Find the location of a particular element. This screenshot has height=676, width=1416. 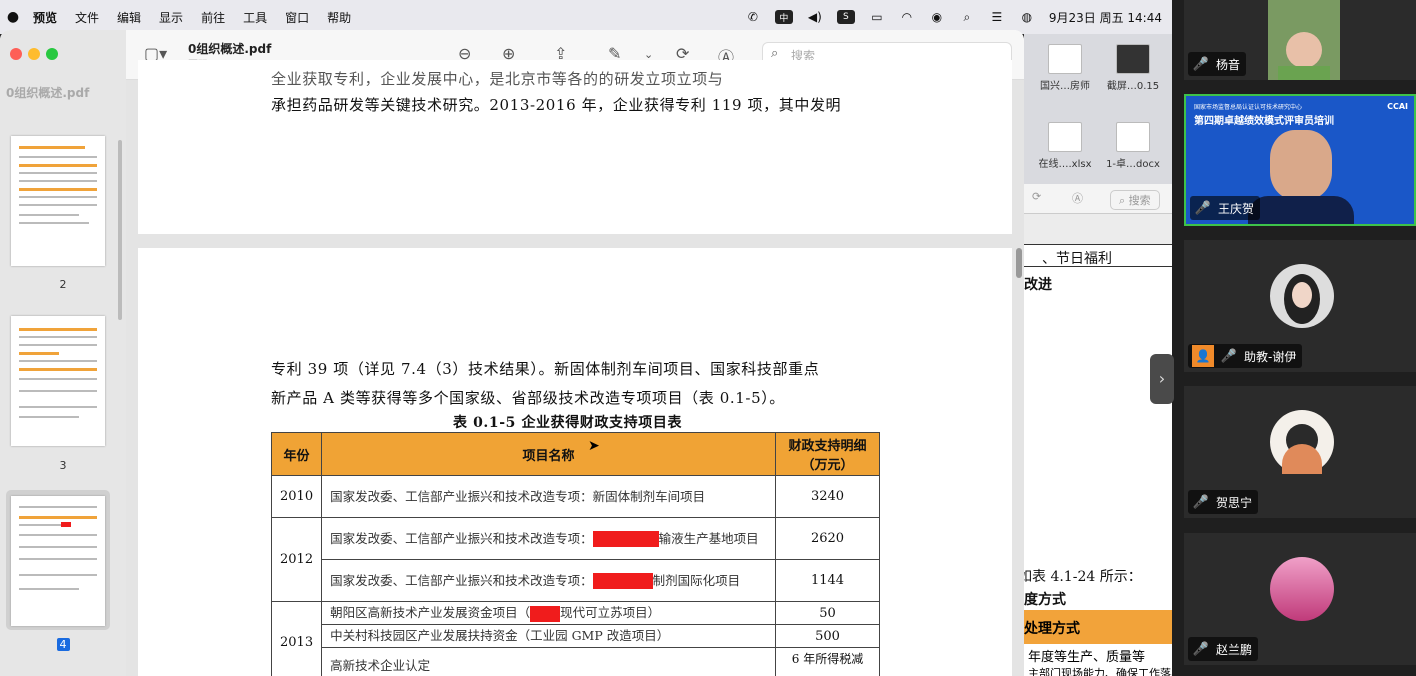

markup-icon: Ⓐ is located at coordinates (1077, 198).